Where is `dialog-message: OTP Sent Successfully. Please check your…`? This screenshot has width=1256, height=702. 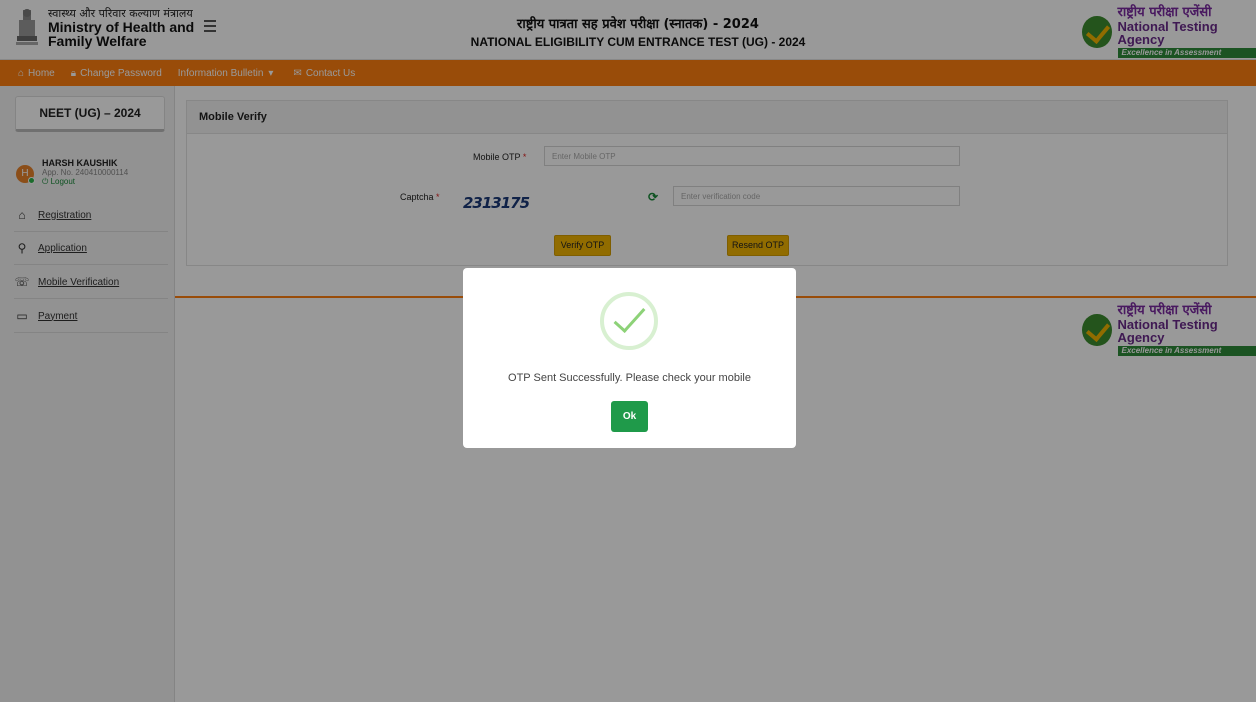
dialog-message: OTP Sent Successfully. Please check your… is located at coordinates (629, 378).